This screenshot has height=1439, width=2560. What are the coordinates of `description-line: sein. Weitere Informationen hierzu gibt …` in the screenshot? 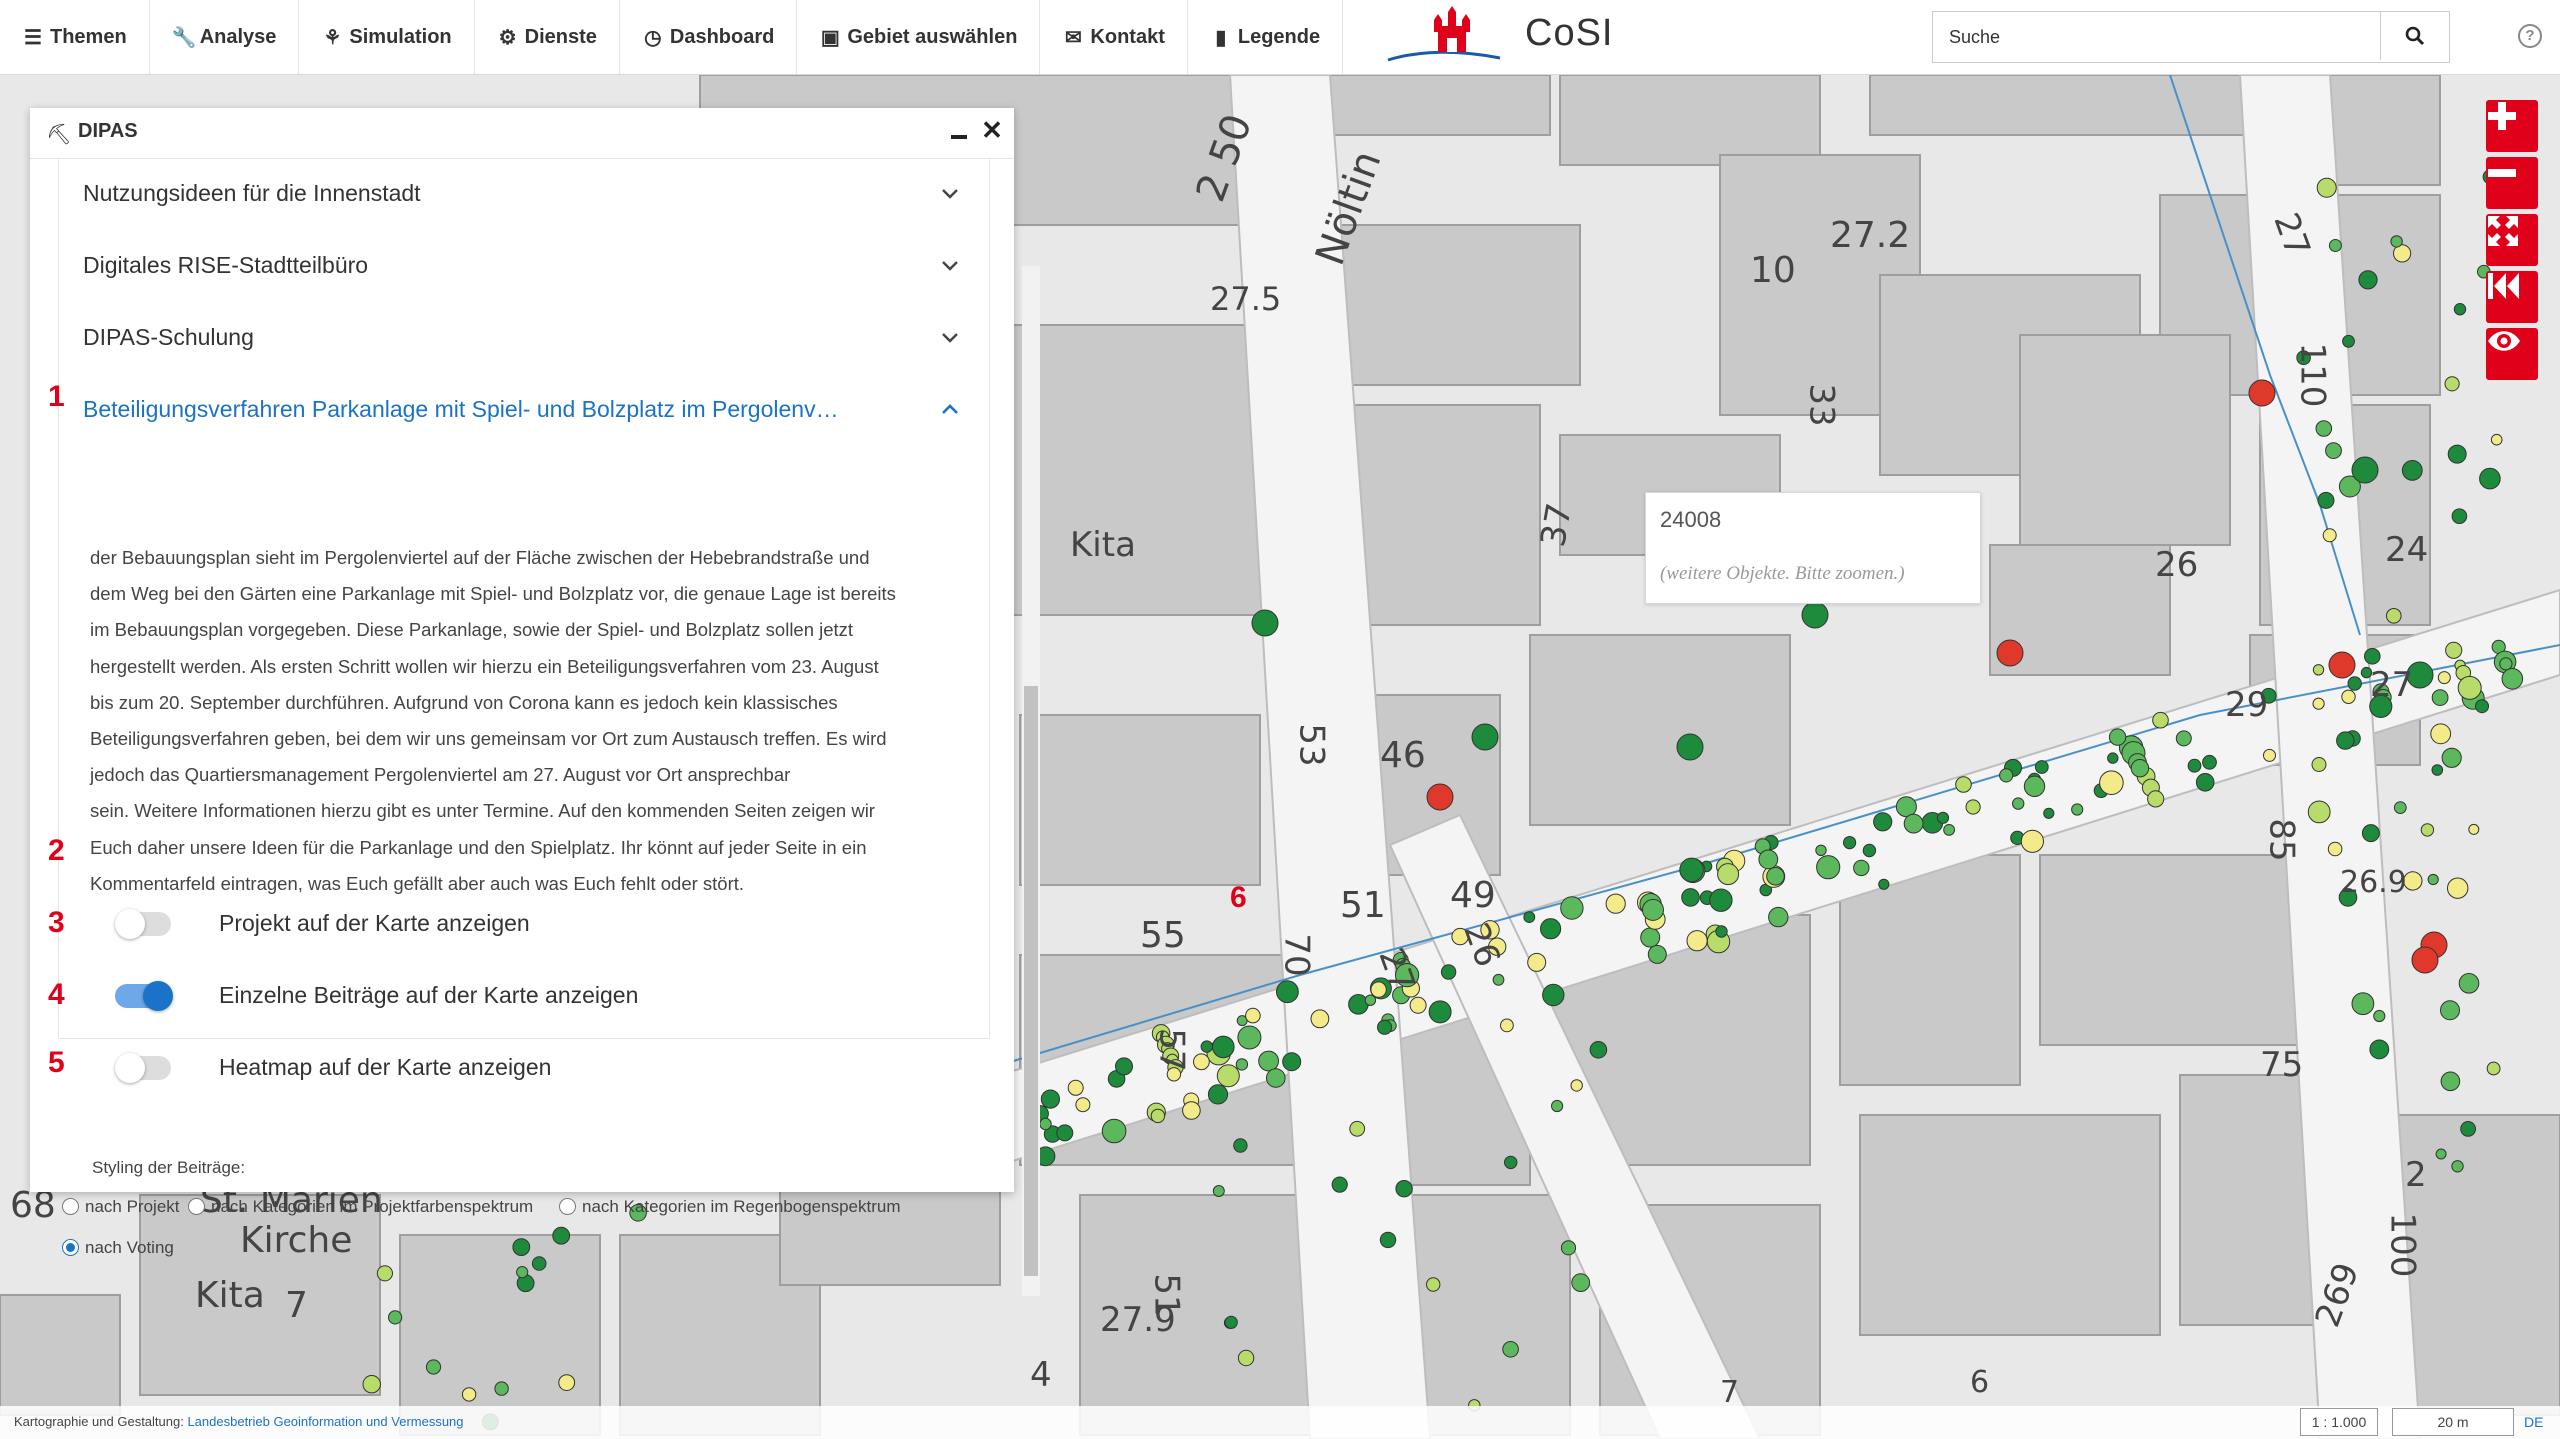 It's located at (482, 811).